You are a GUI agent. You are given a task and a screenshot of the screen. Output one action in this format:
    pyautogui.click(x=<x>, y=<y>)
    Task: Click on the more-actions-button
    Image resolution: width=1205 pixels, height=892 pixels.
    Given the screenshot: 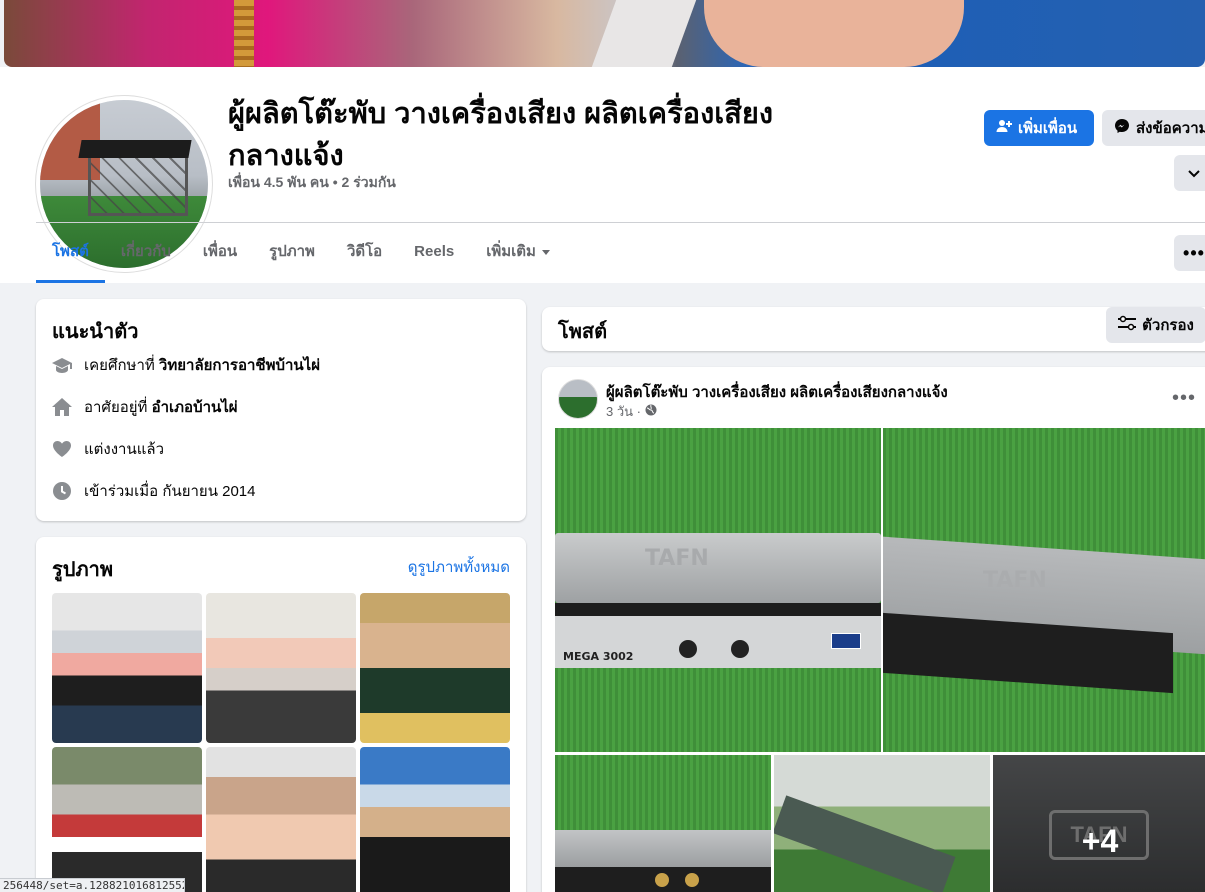 What is the action you would take?
    pyautogui.click(x=1189, y=173)
    